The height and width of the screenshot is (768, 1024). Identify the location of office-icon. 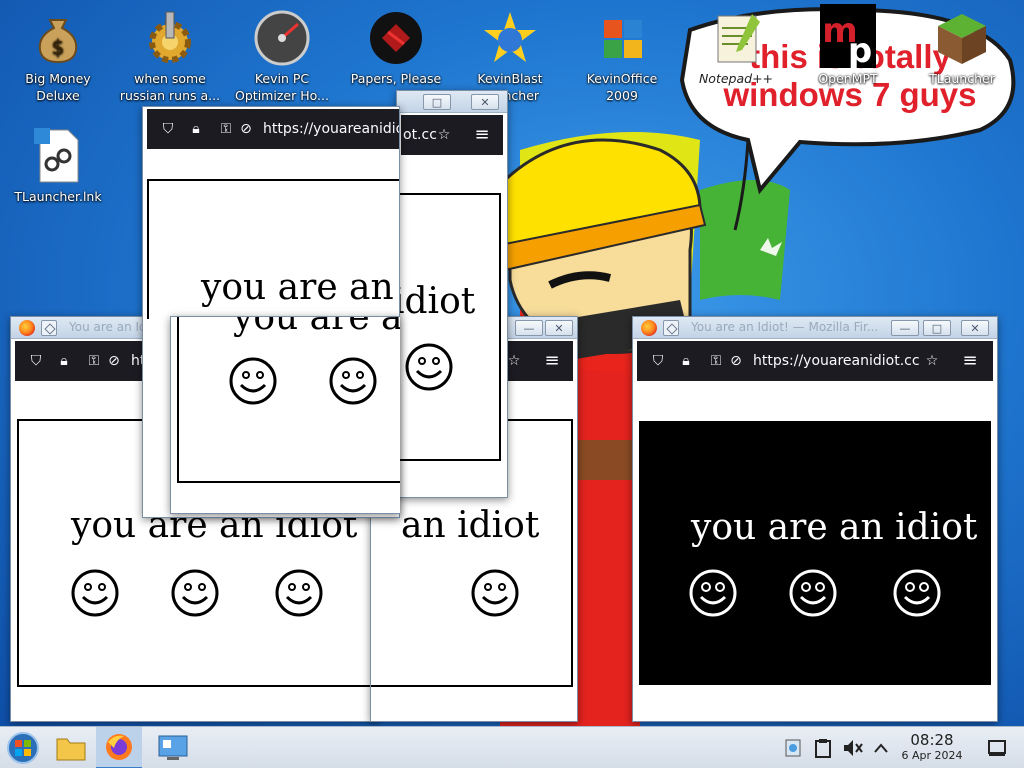
(622, 38).